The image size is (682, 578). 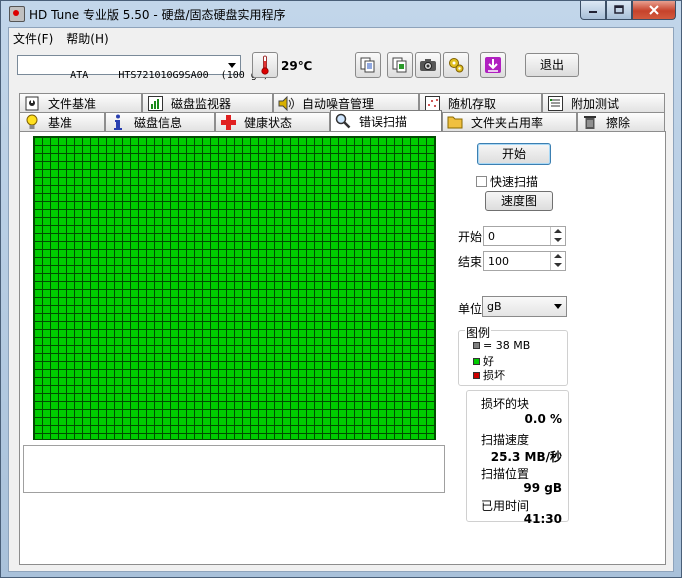 I want to click on copy-image-button, so click(x=400, y=65).